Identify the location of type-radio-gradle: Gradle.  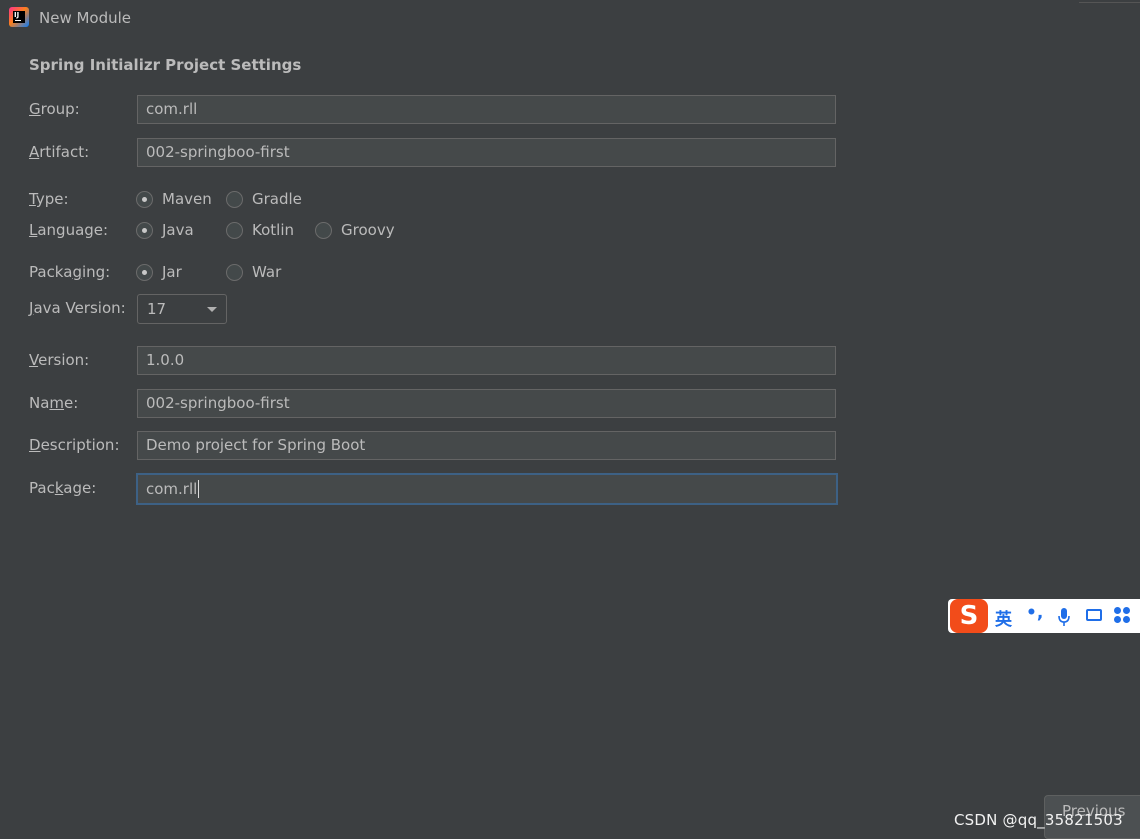
(264, 199).